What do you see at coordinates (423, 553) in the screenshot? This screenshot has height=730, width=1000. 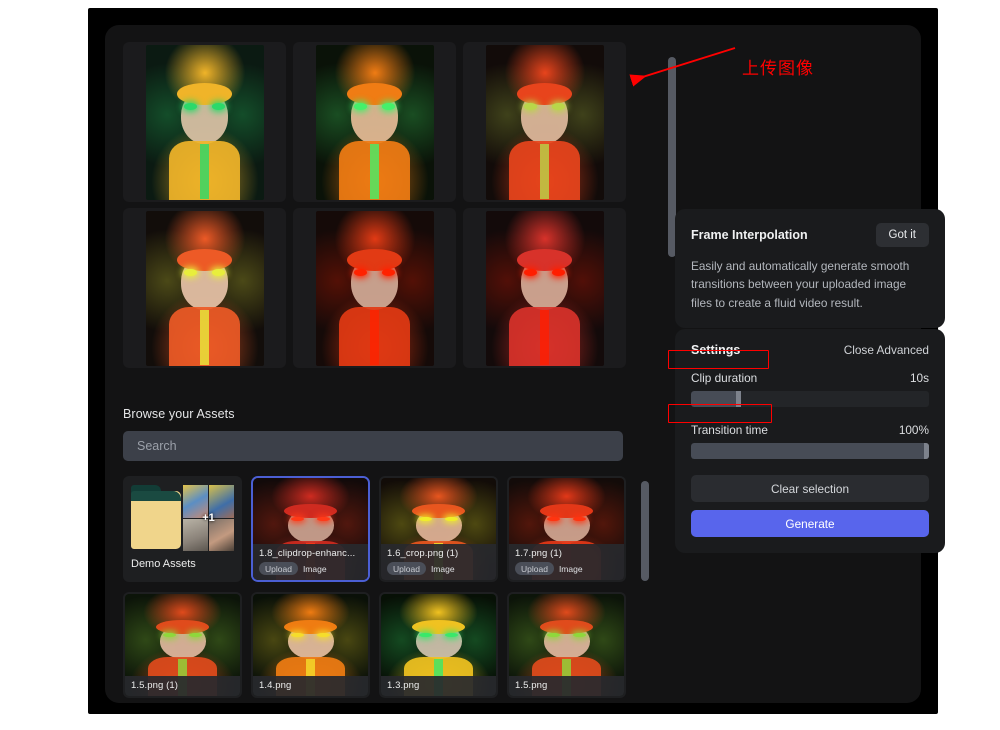 I see `asset-filename: 1.6_crop.png (1)` at bounding box center [423, 553].